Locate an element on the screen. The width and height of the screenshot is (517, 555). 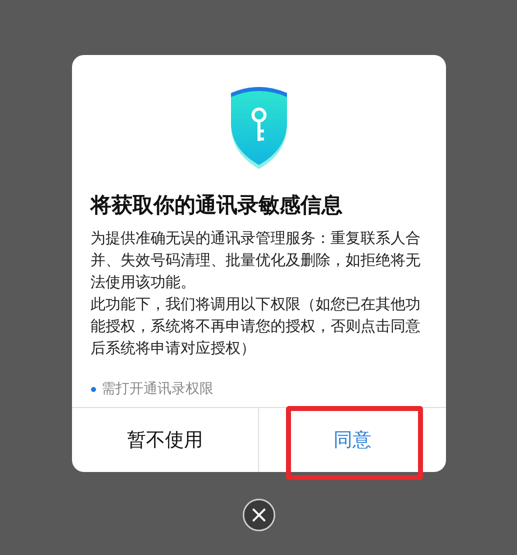
body-paragraph: 此功能下，我们将调用以下权限（如您已在其他功能授权，系统将不再申请您的授权，否则点击同意后系统将申请对应授权） is located at coordinates (255, 327).